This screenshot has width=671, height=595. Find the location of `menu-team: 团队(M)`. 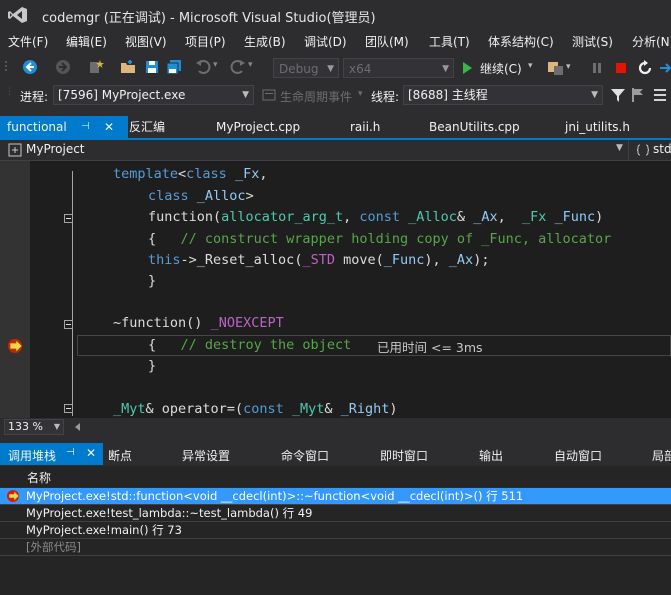

menu-team: 团队(M) is located at coordinates (387, 41).